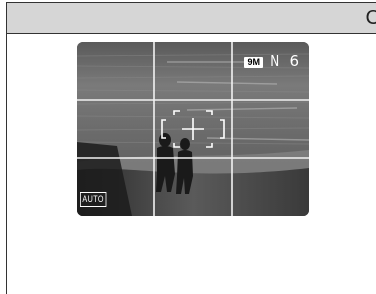 This screenshot has height=294, width=376. What do you see at coordinates (274, 61) in the screenshot?
I see `quality-indicator: N` at bounding box center [274, 61].